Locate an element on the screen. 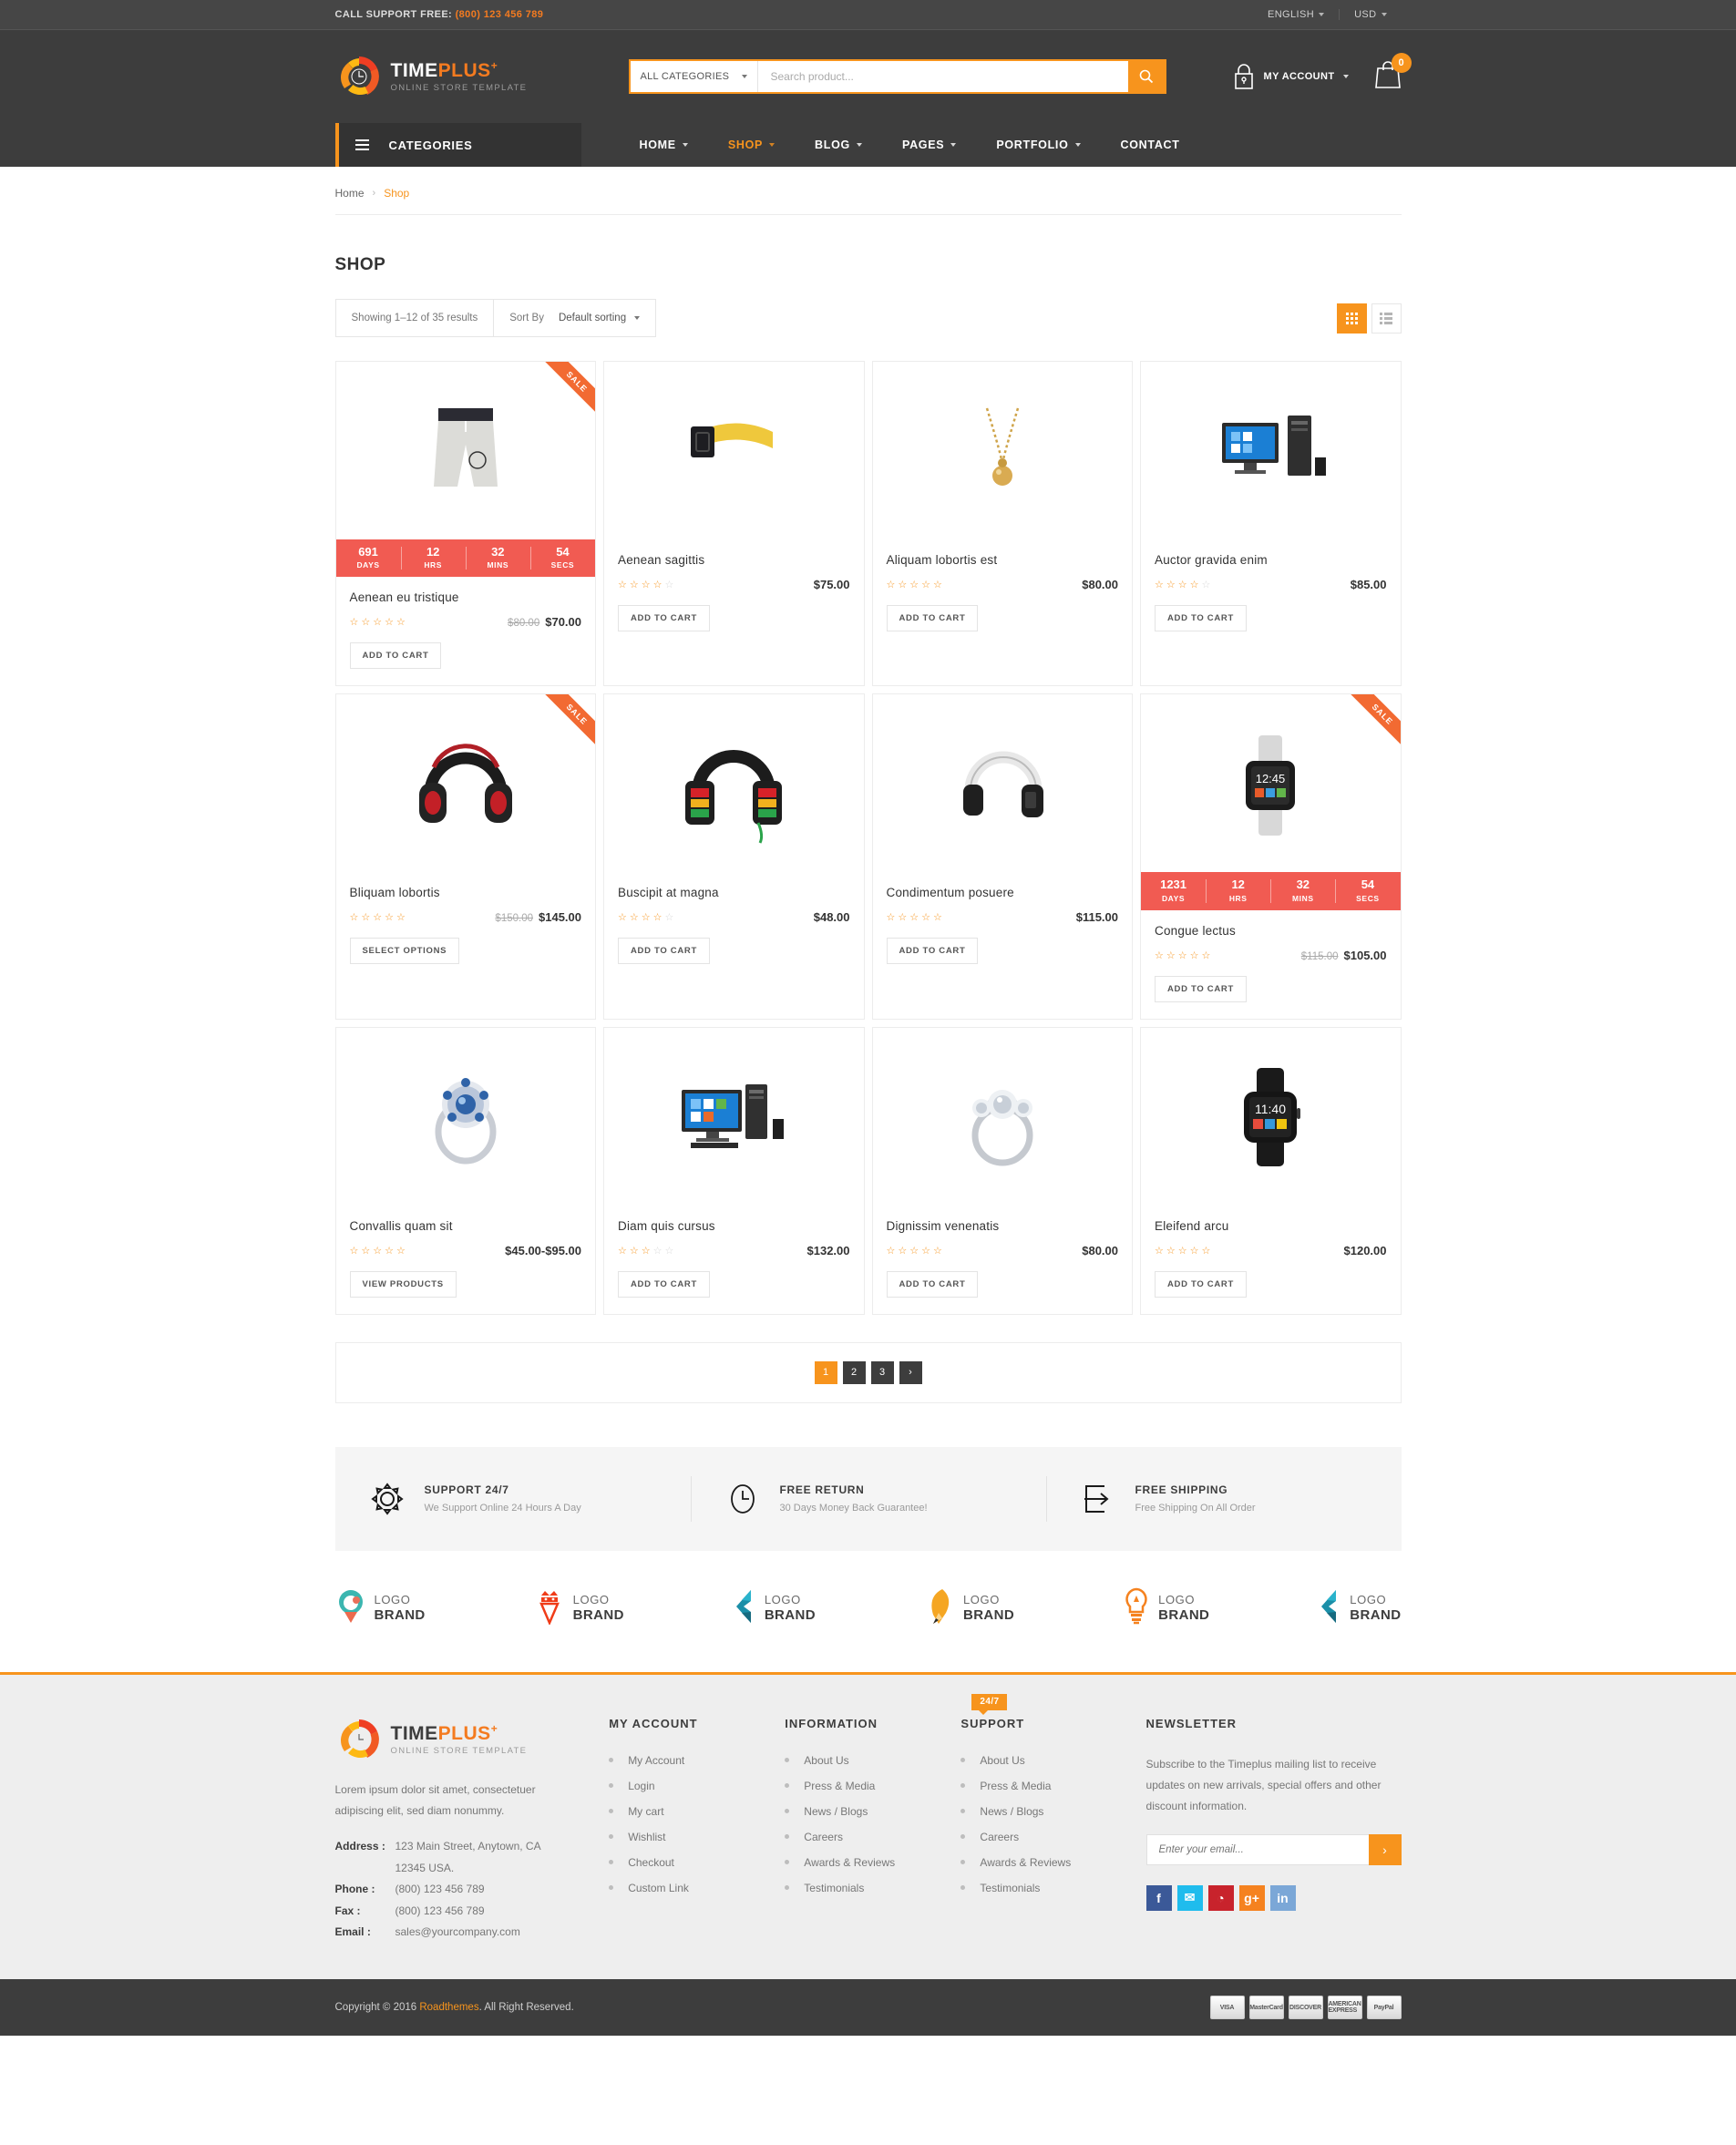 The image size is (1736, 2145). product-title: Aenean sagittis is located at coordinates (734, 560).